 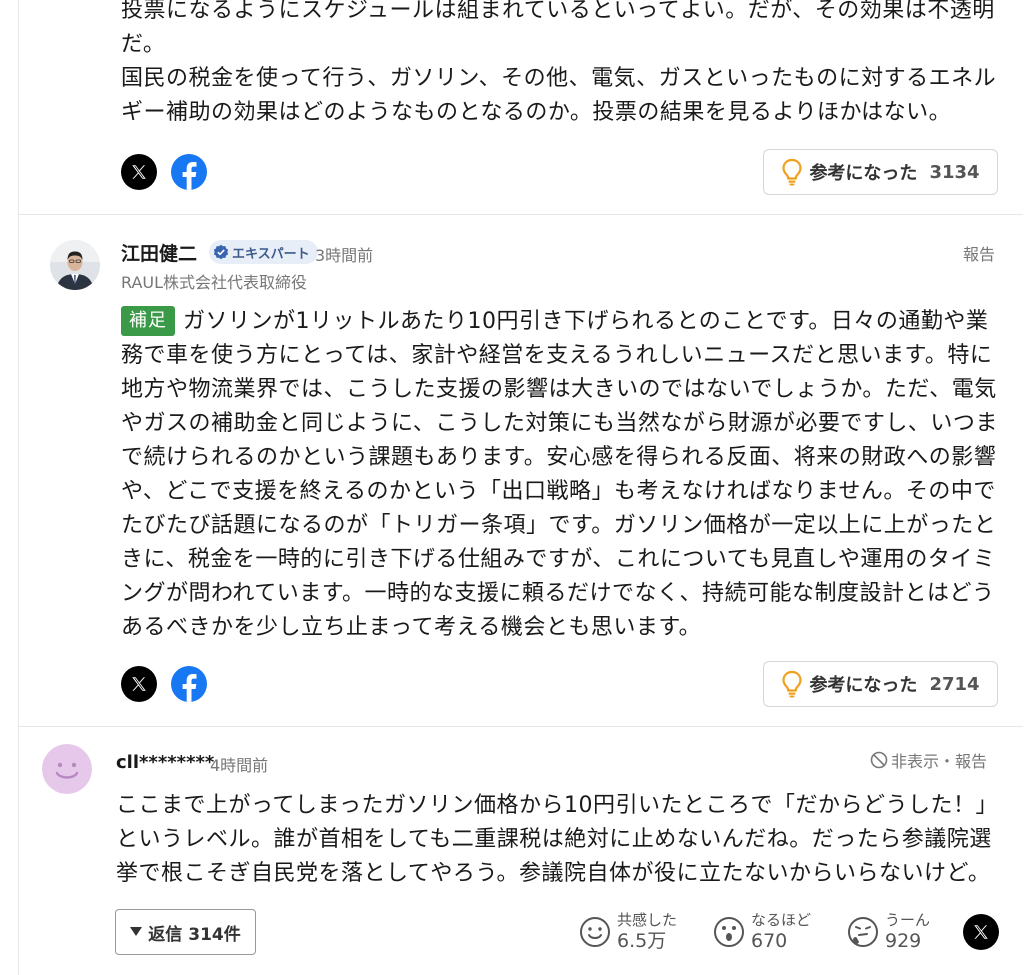 What do you see at coordinates (647, 920) in the screenshot?
I see `reaction-label: 共感した` at bounding box center [647, 920].